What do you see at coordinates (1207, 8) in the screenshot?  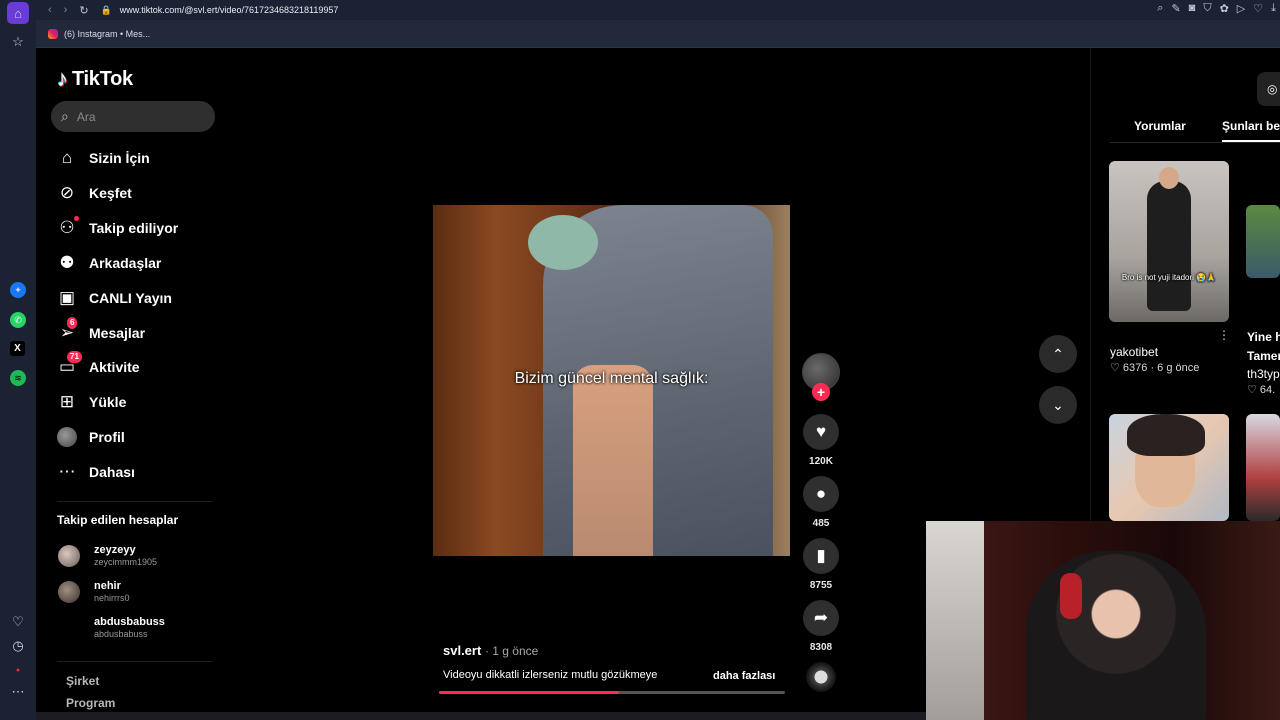 I see `shield-icon: ⛉` at bounding box center [1207, 8].